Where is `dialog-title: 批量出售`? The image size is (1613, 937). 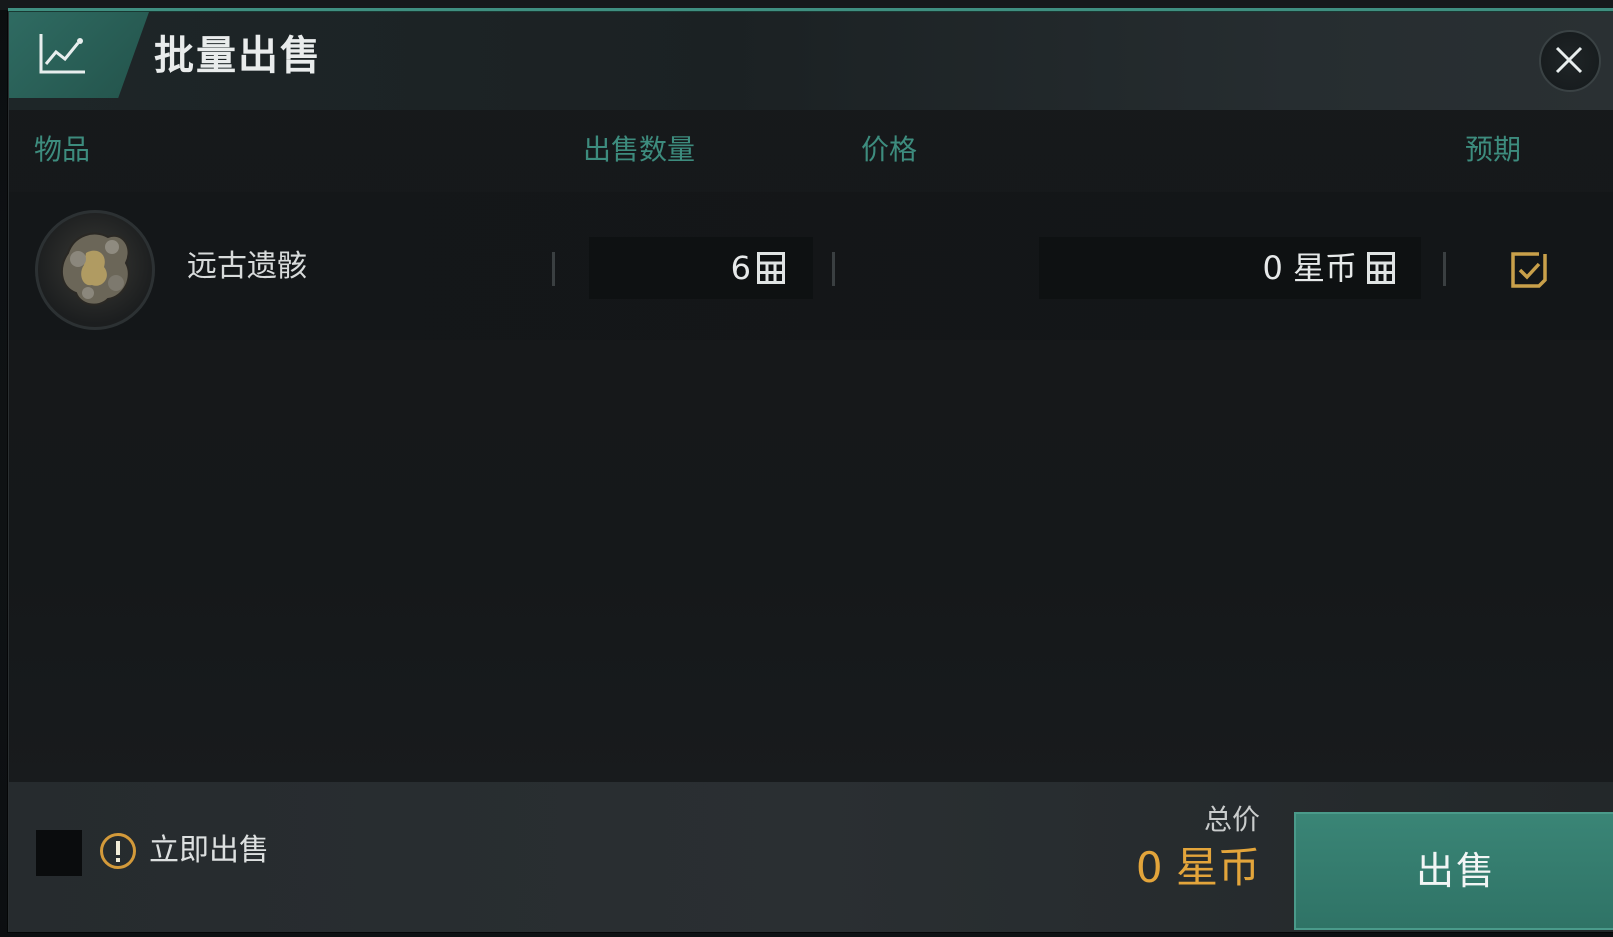
dialog-title: 批量出售 is located at coordinates (238, 56).